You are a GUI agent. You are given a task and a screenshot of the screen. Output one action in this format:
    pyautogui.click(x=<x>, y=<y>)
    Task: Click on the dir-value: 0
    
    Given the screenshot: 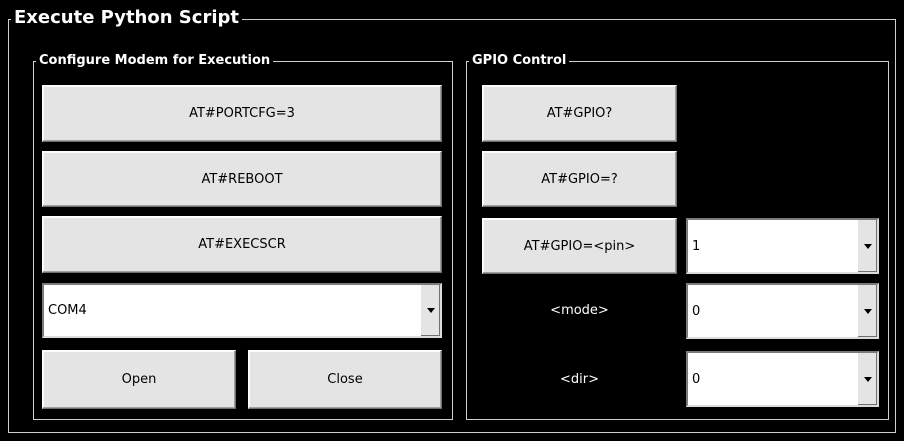 What is the action you would take?
    pyautogui.click(x=696, y=379)
    